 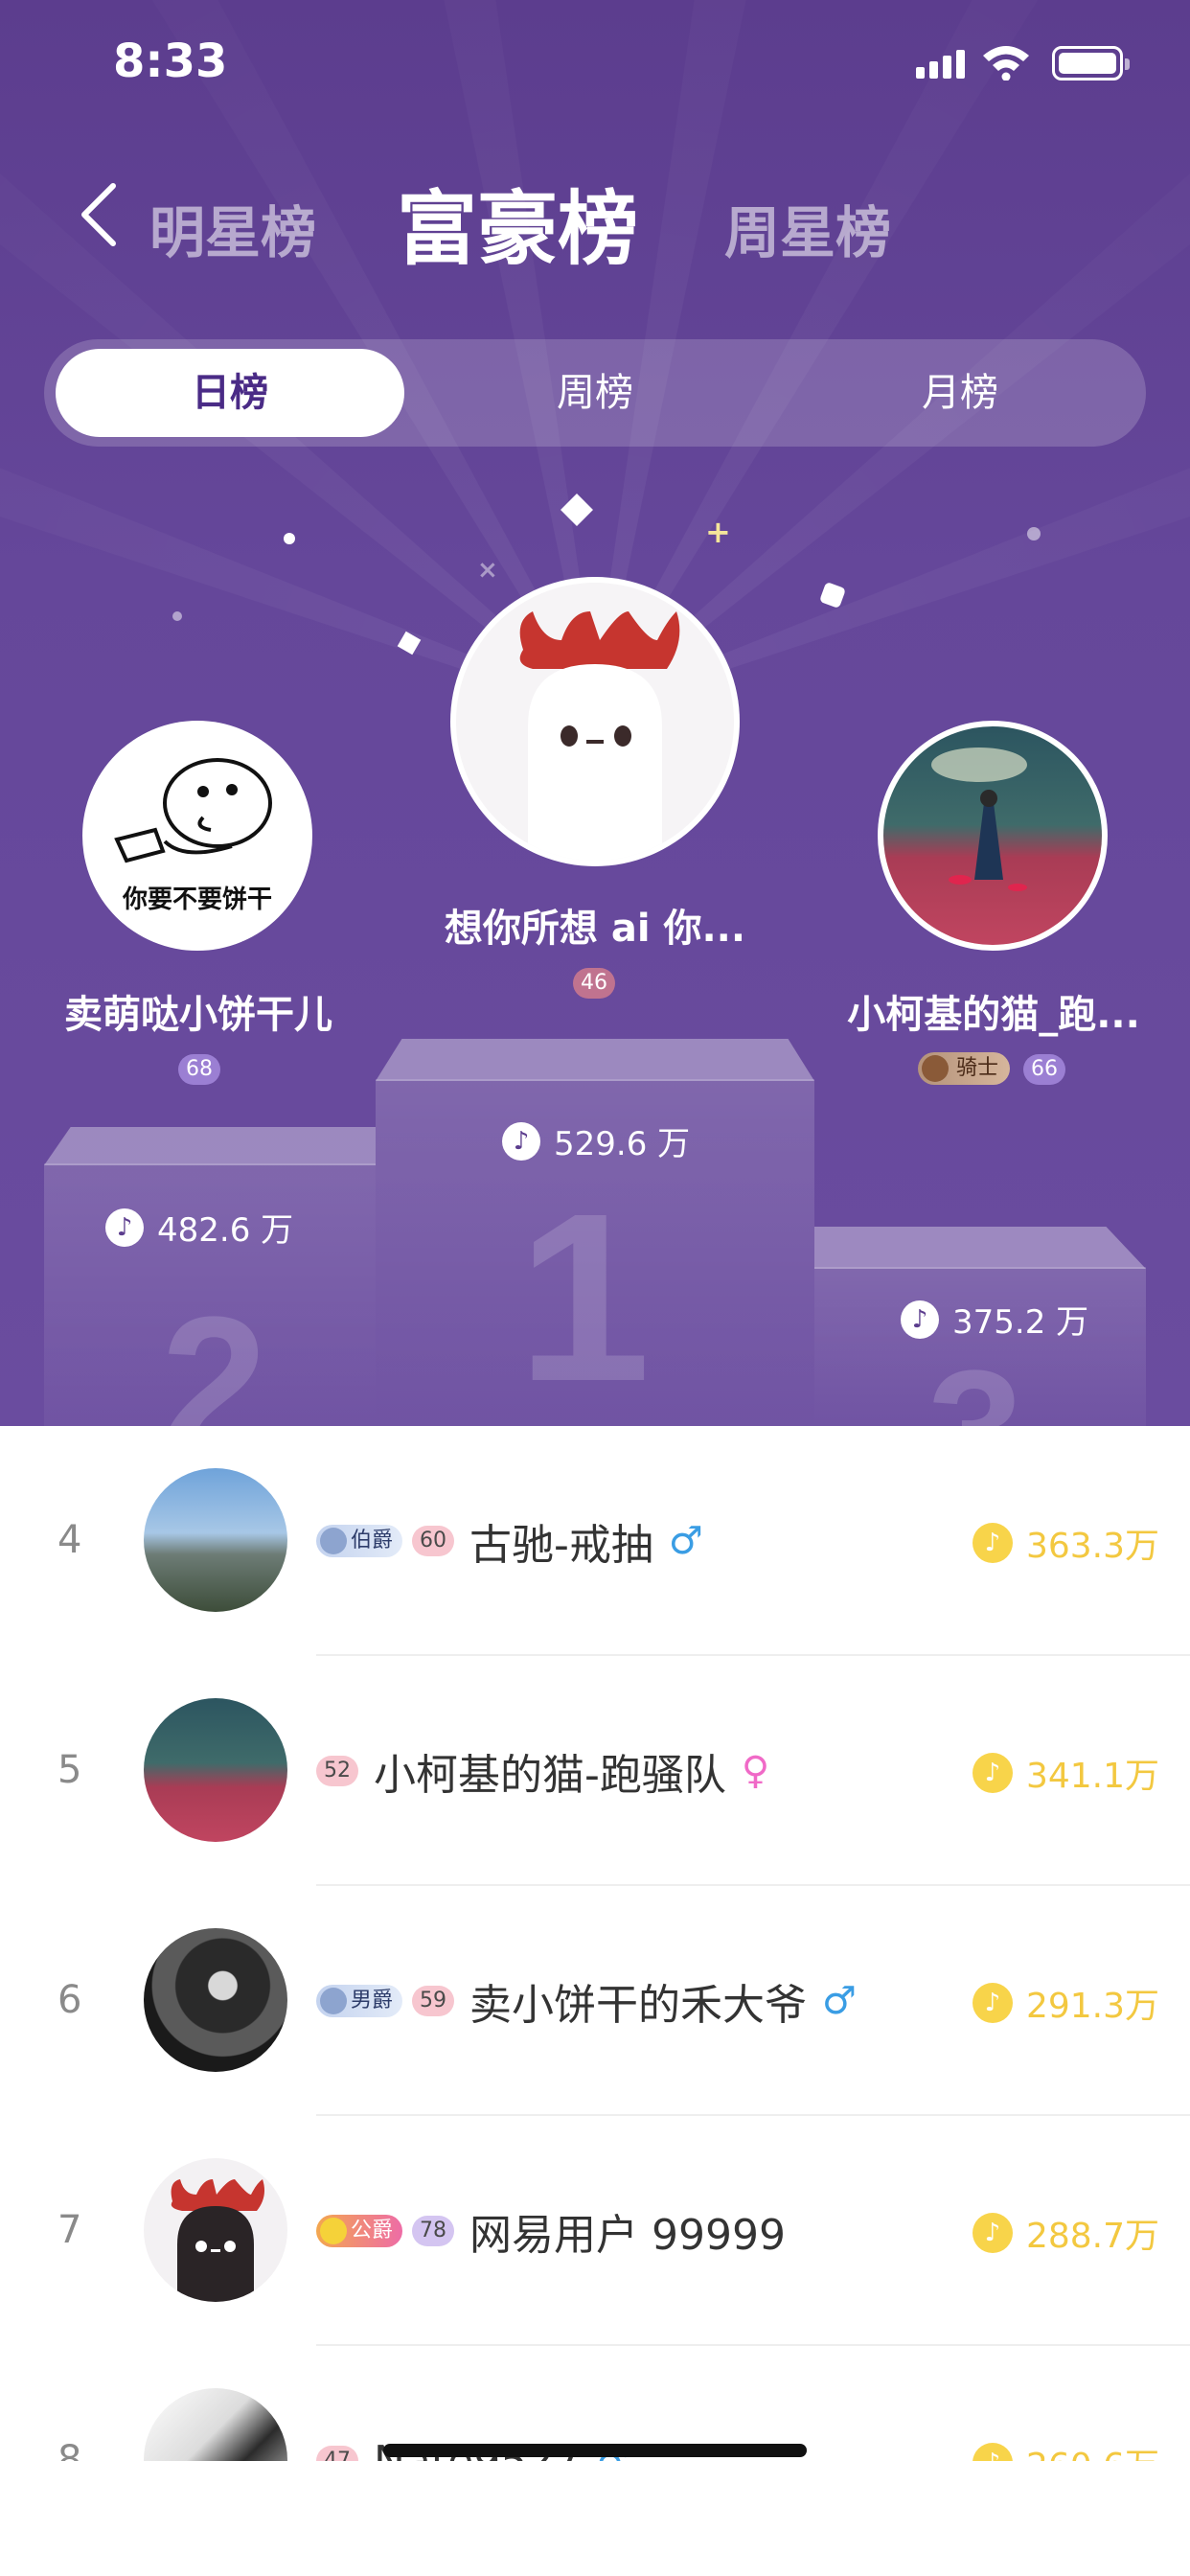 What do you see at coordinates (210, 1146) in the screenshot?
I see `podium-second-top` at bounding box center [210, 1146].